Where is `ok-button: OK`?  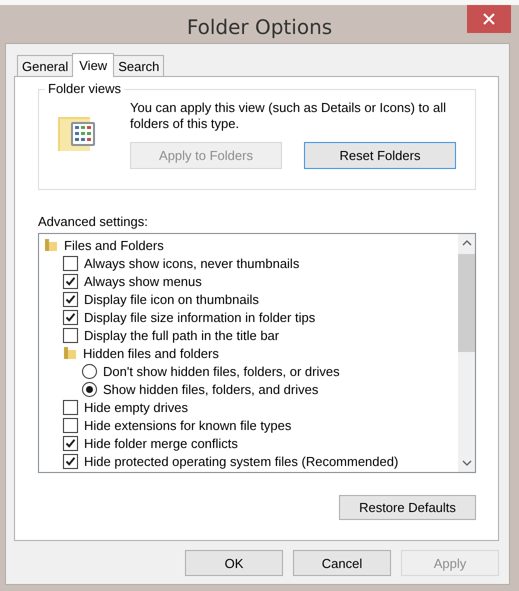 ok-button: OK is located at coordinates (234, 563).